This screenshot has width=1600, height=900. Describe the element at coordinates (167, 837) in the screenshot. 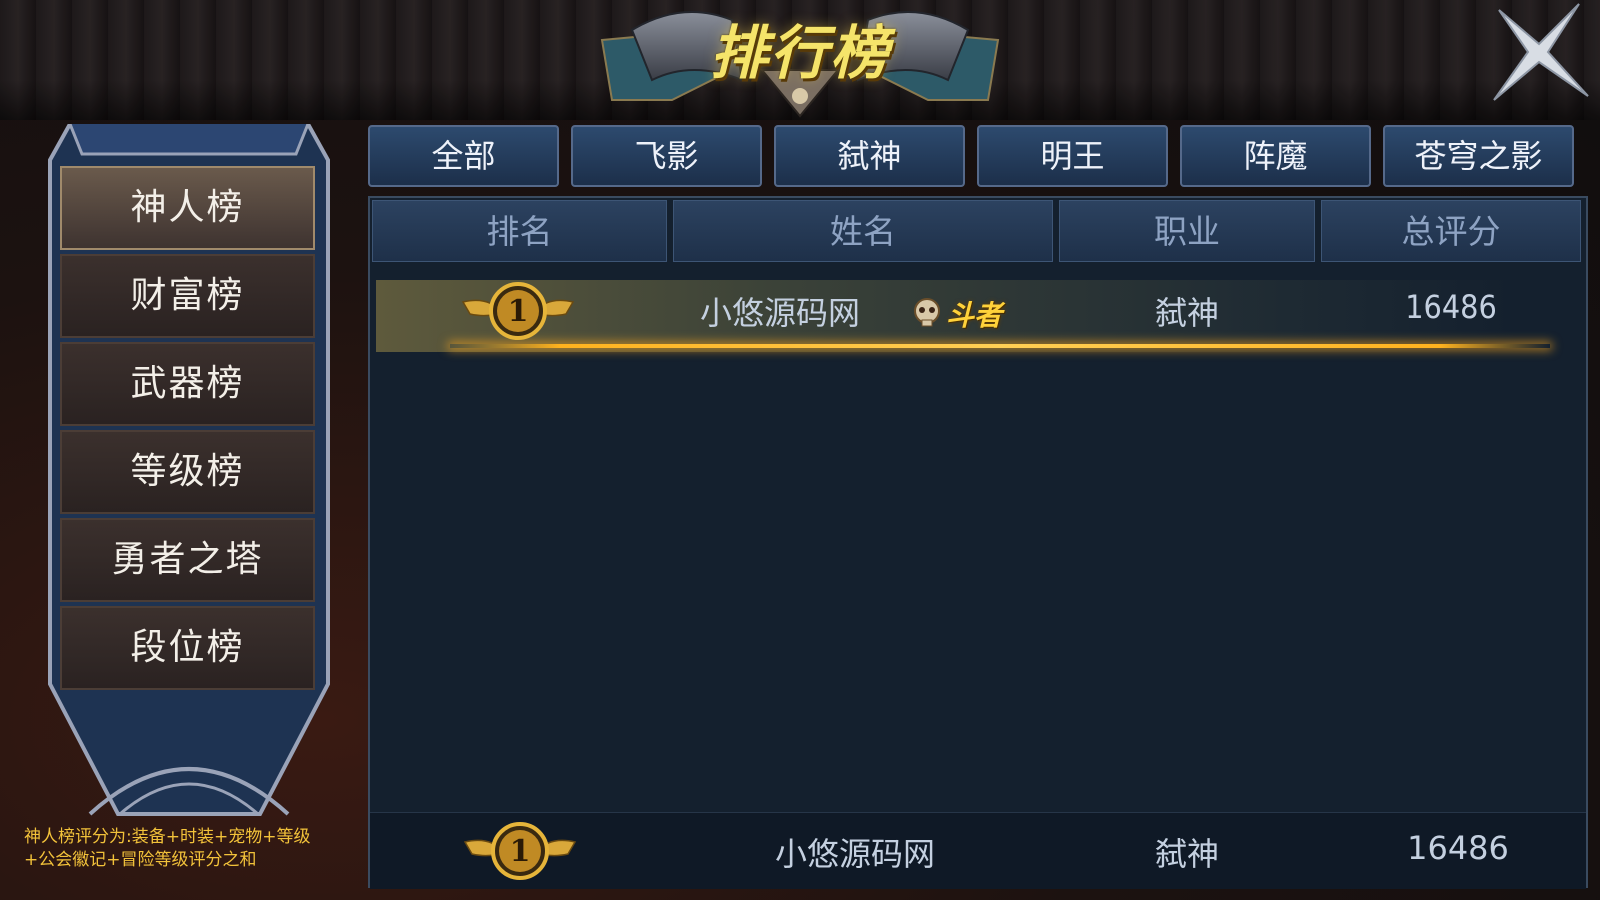

I see `ranking-note-line1: 神人榜评分为:装备+时装+宠物+等级` at that location.